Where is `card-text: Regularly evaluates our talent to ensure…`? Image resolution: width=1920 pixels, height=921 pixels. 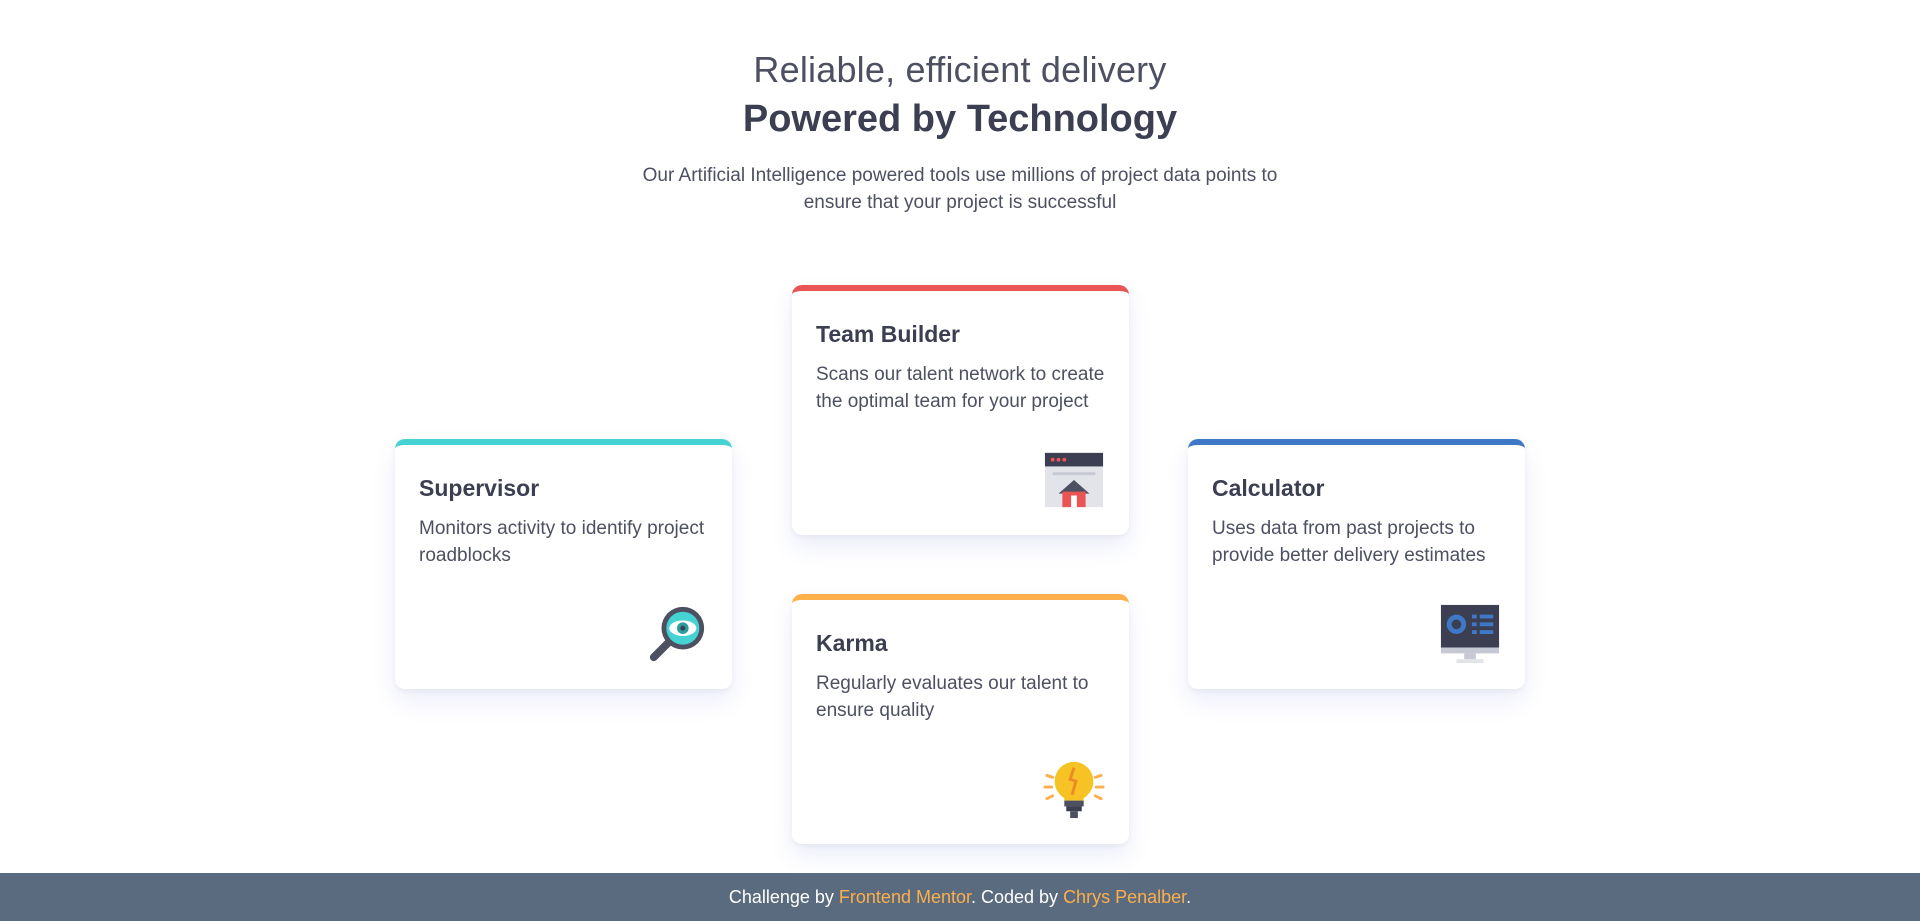 card-text: Regularly evaluates our talent to ensure… is located at coordinates (952, 697).